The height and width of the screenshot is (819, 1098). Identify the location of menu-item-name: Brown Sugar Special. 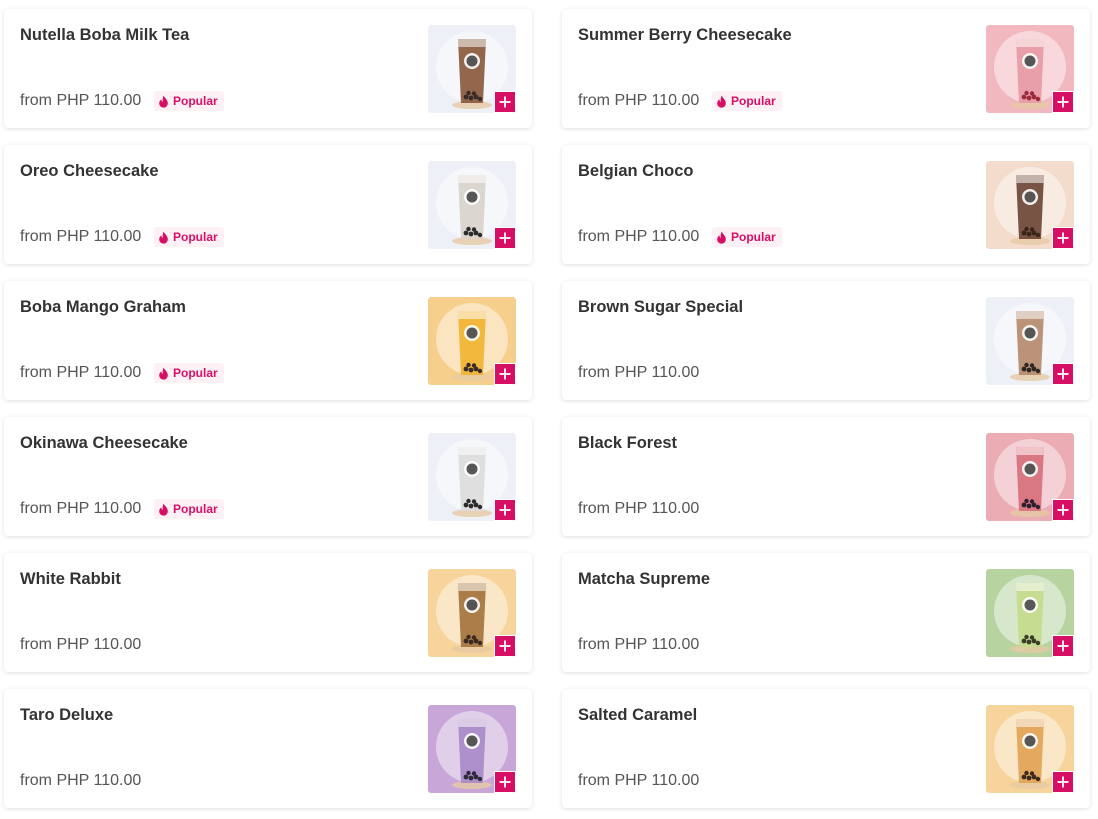
(661, 307).